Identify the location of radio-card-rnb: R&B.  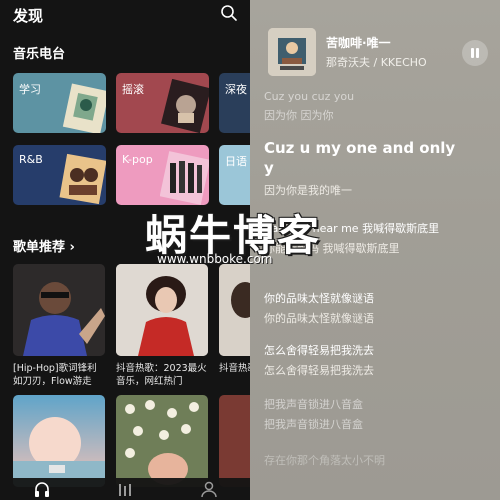
(59, 175).